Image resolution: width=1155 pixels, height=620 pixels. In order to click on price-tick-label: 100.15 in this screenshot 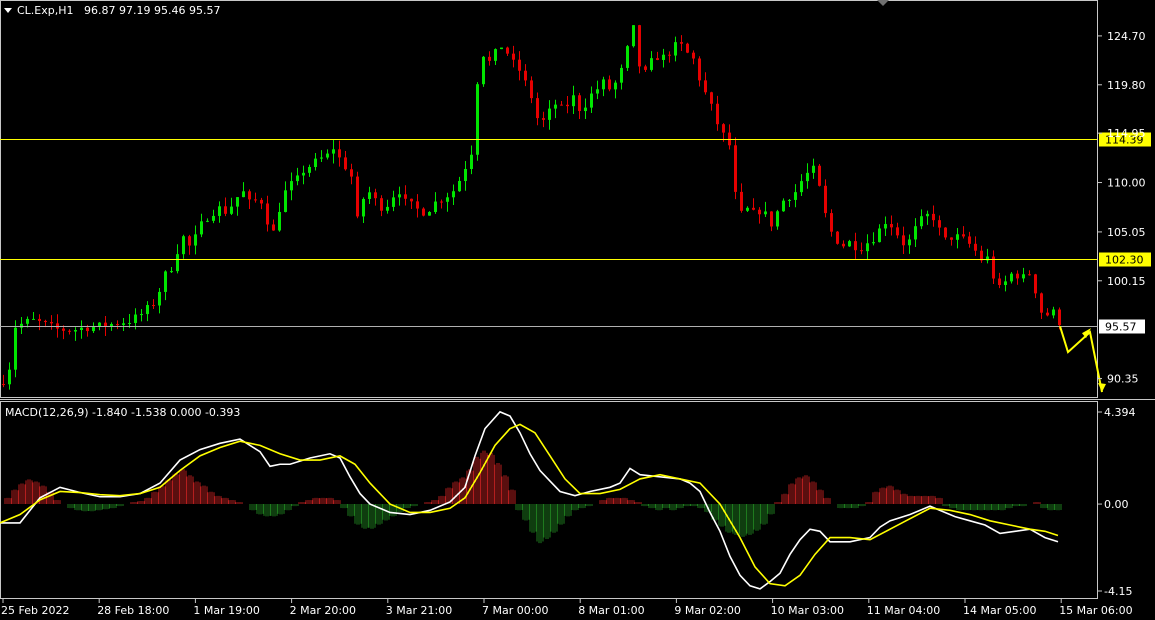, I will do `click(1126, 281)`.